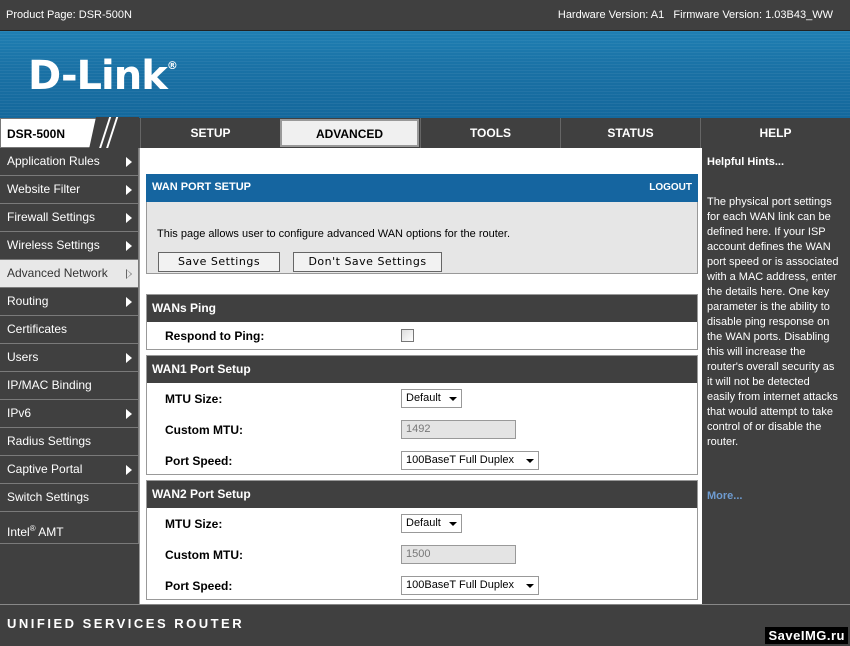 The width and height of the screenshot is (850, 646). I want to click on tab-setup: SETUP, so click(210, 133).